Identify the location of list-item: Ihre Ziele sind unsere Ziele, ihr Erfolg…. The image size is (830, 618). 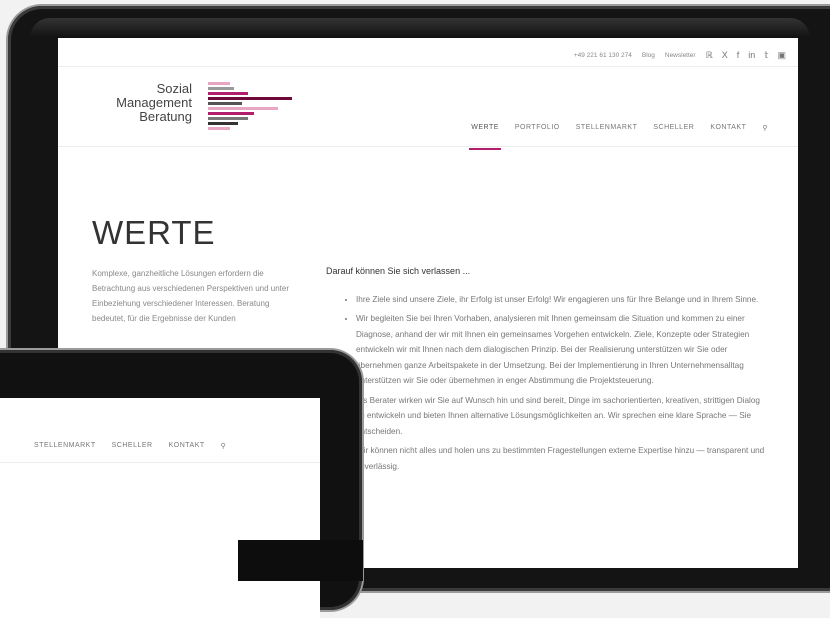
(561, 300).